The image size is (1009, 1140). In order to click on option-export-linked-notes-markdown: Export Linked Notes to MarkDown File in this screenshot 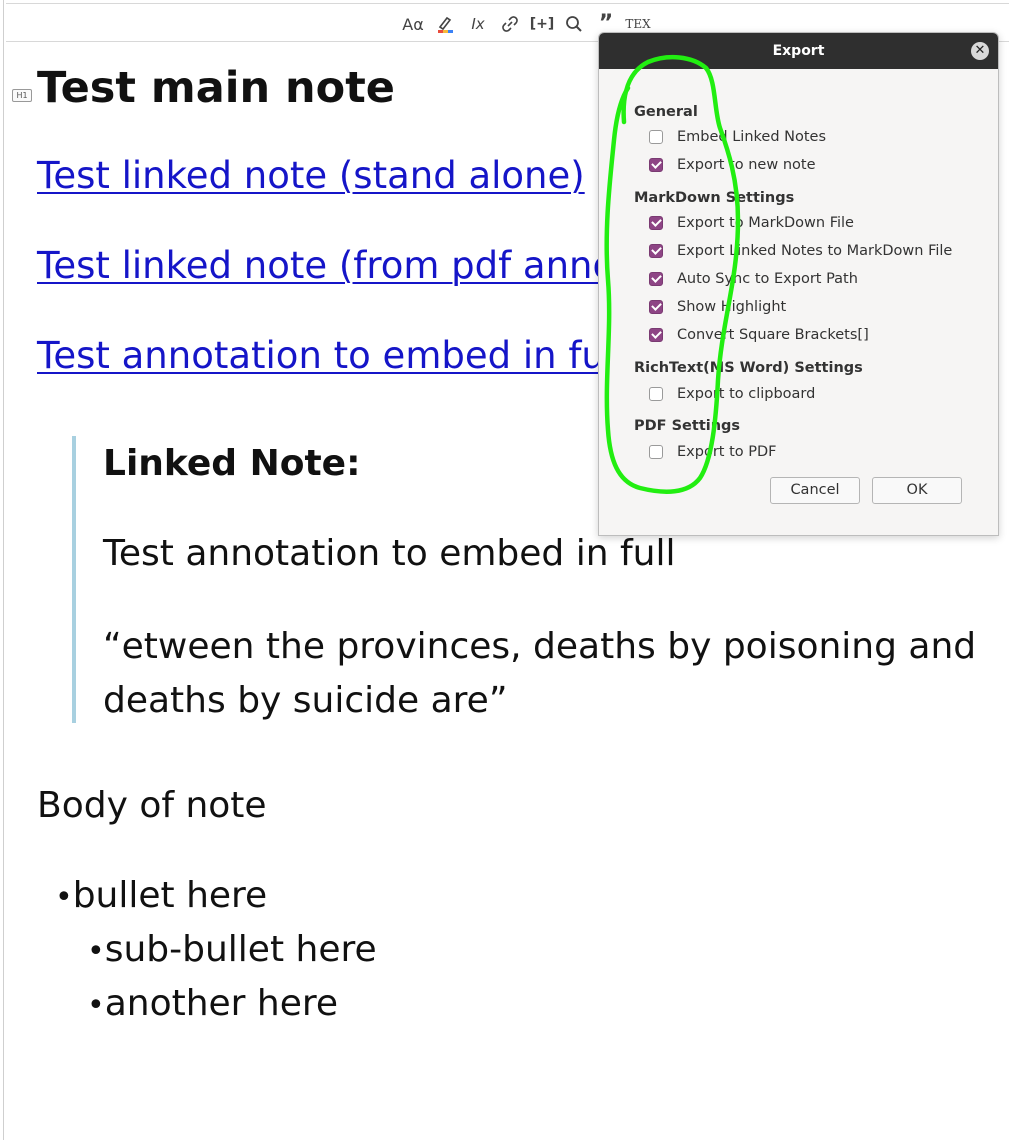, I will do `click(800, 251)`.